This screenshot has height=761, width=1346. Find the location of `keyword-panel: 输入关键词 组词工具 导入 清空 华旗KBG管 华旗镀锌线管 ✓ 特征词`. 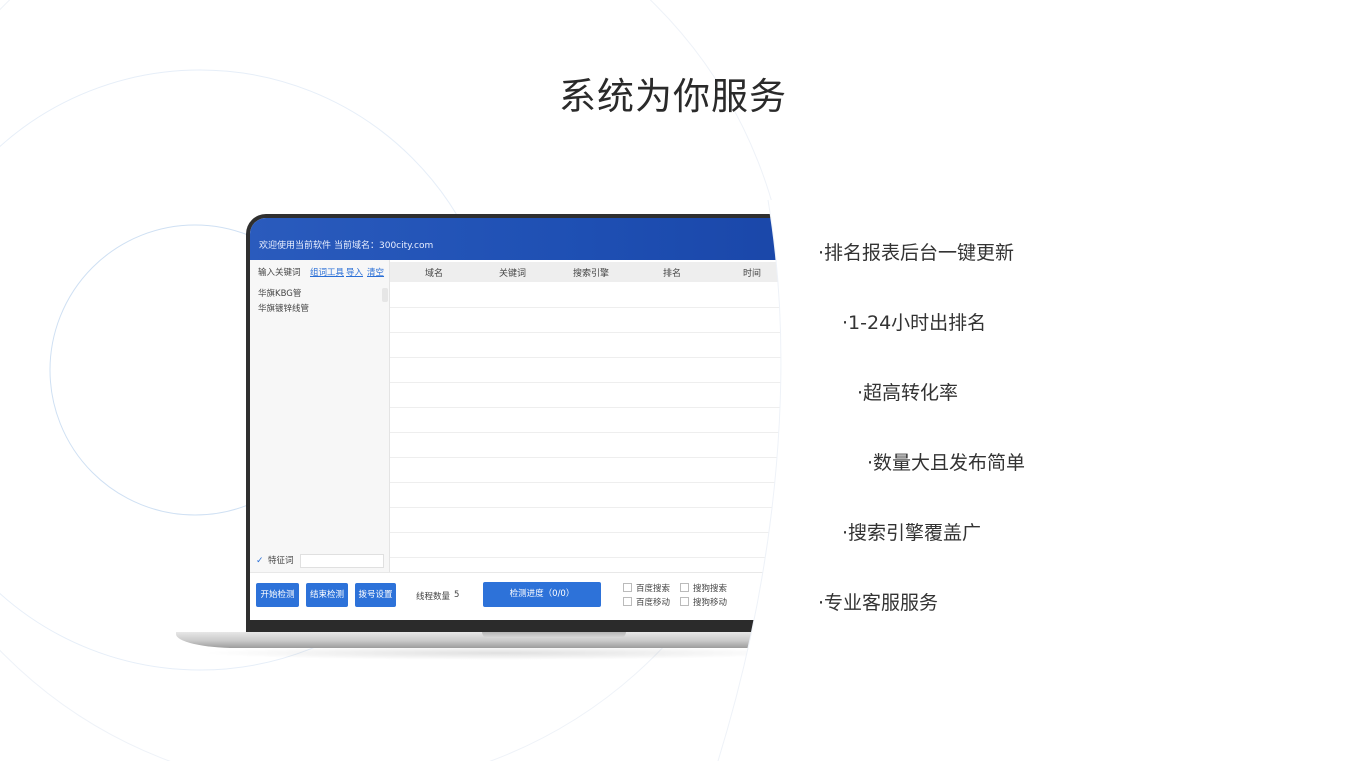

keyword-panel: 输入关键词 组词工具 导入 清空 华旗KBG管 华旗镀锌线管 ✓ 特征词 is located at coordinates (320, 416).